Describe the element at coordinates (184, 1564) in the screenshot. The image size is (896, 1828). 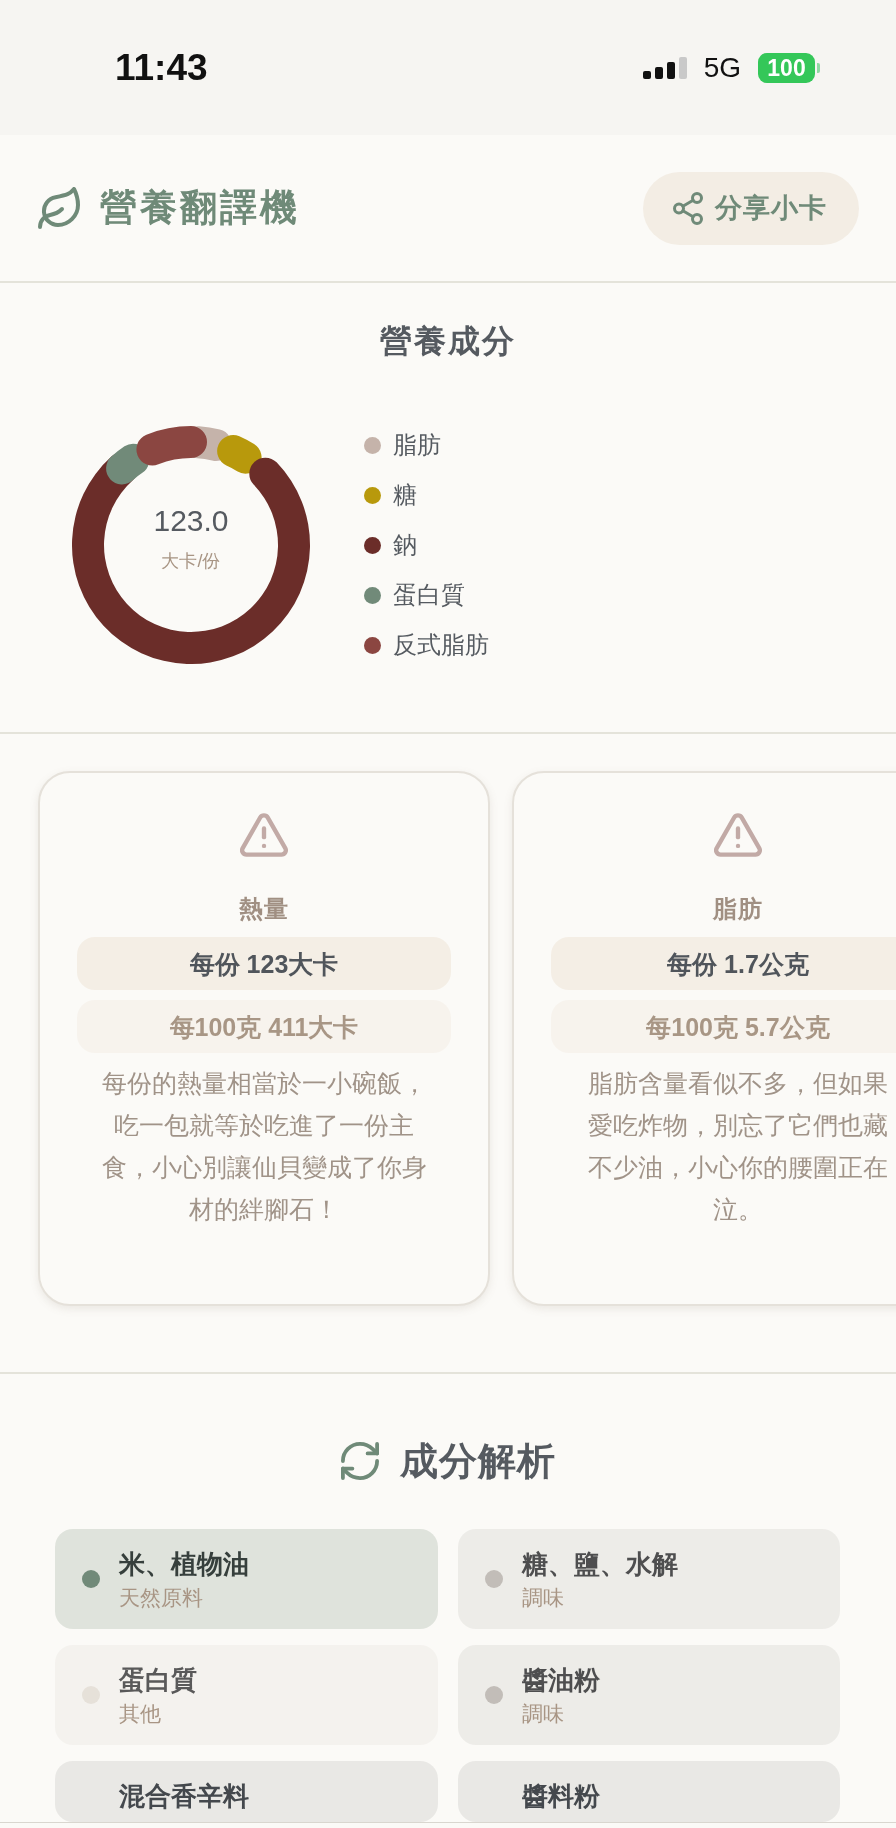
I see `ingredient-name: 米、植物油` at that location.